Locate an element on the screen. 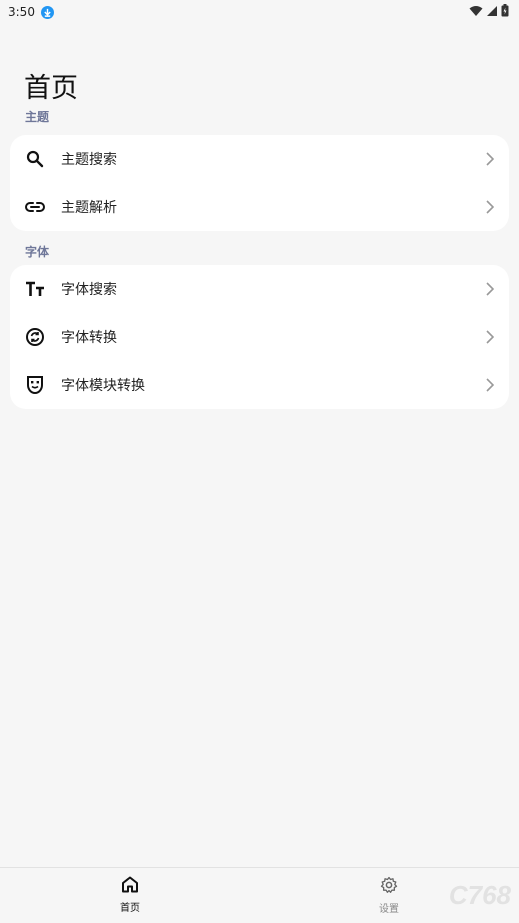 The image size is (519, 923). theme-search-row: 主题搜索 is located at coordinates (259, 159).